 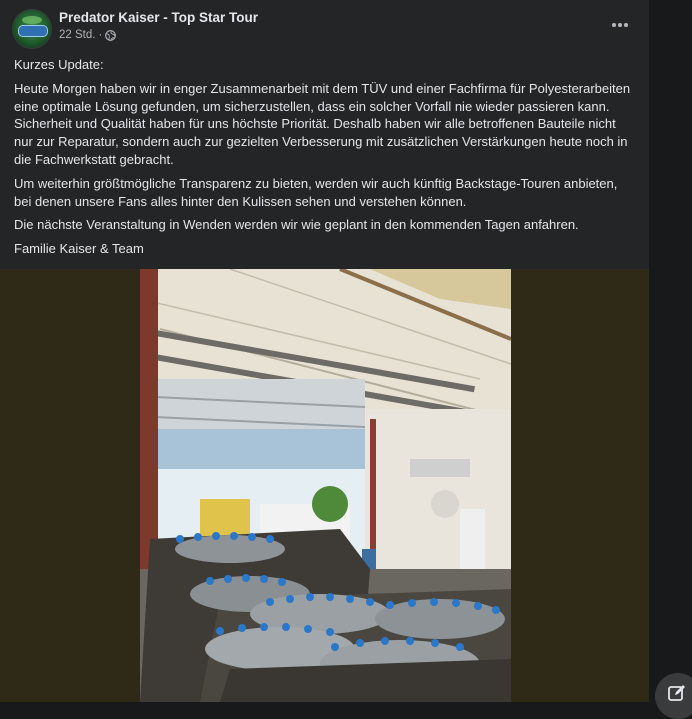 I want to click on post-timestamp: 22 Std., so click(x=77, y=35).